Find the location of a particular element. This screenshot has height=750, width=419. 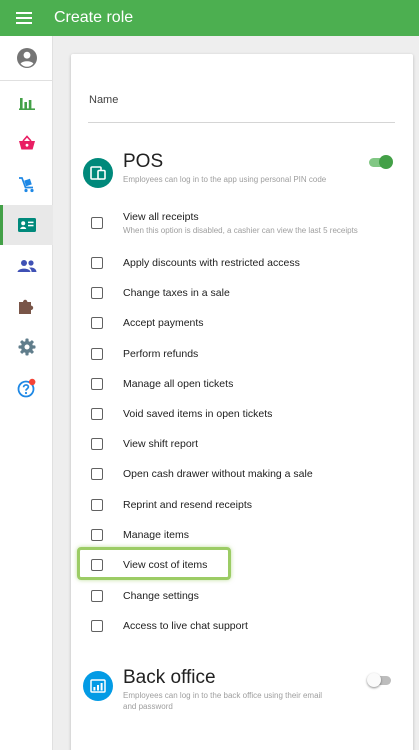

permission-row: Access to live chat support is located at coordinates (241, 626).